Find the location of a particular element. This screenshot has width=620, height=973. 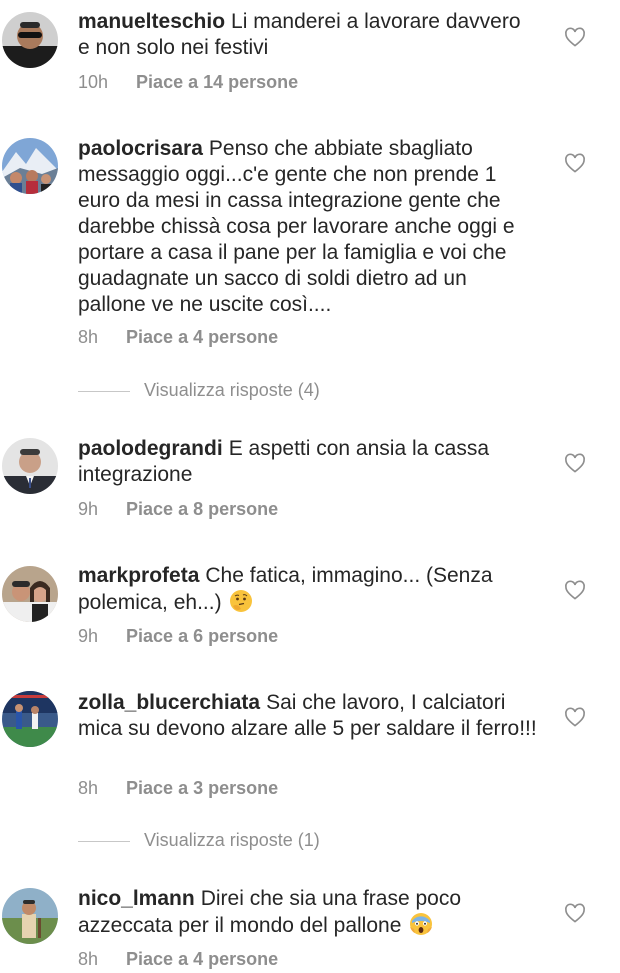

avatar-man-field-icon is located at coordinates (30, 916).